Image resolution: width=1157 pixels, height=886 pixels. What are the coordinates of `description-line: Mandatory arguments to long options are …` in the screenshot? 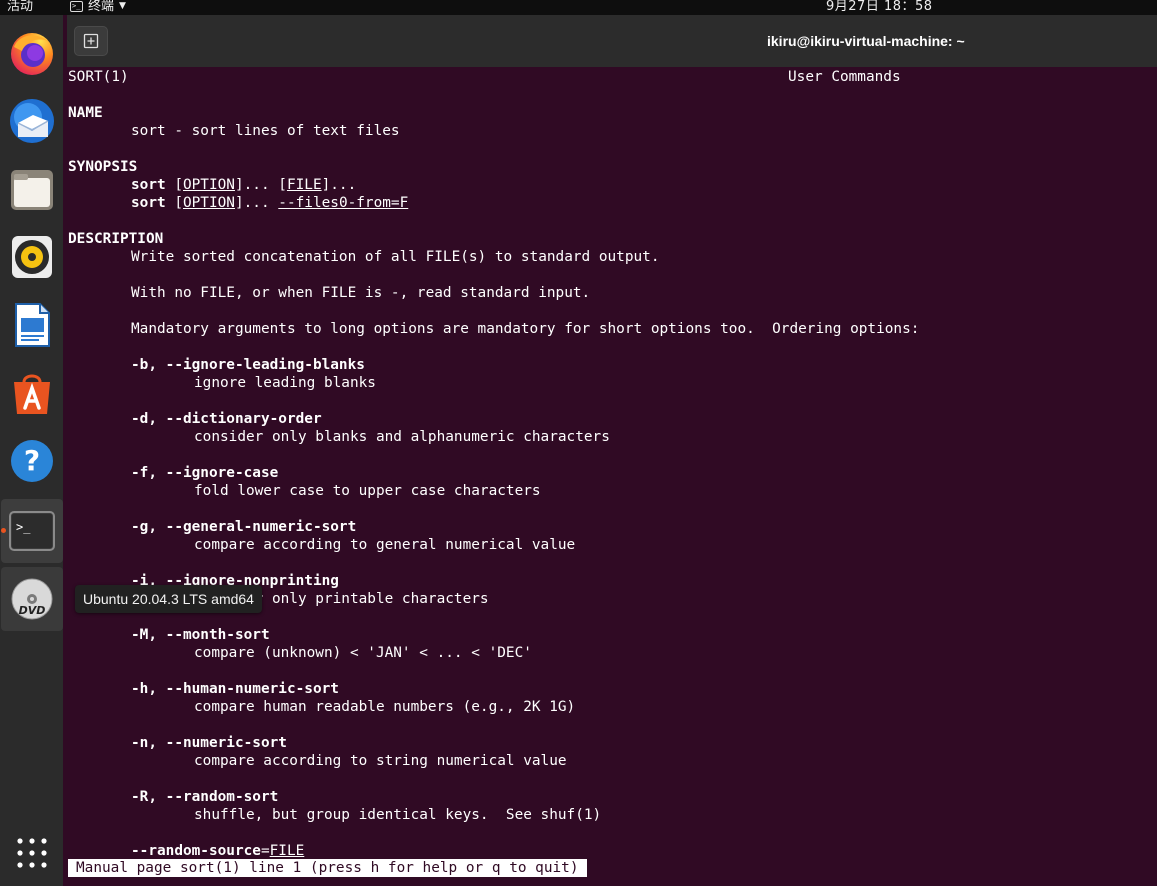 It's located at (525, 329).